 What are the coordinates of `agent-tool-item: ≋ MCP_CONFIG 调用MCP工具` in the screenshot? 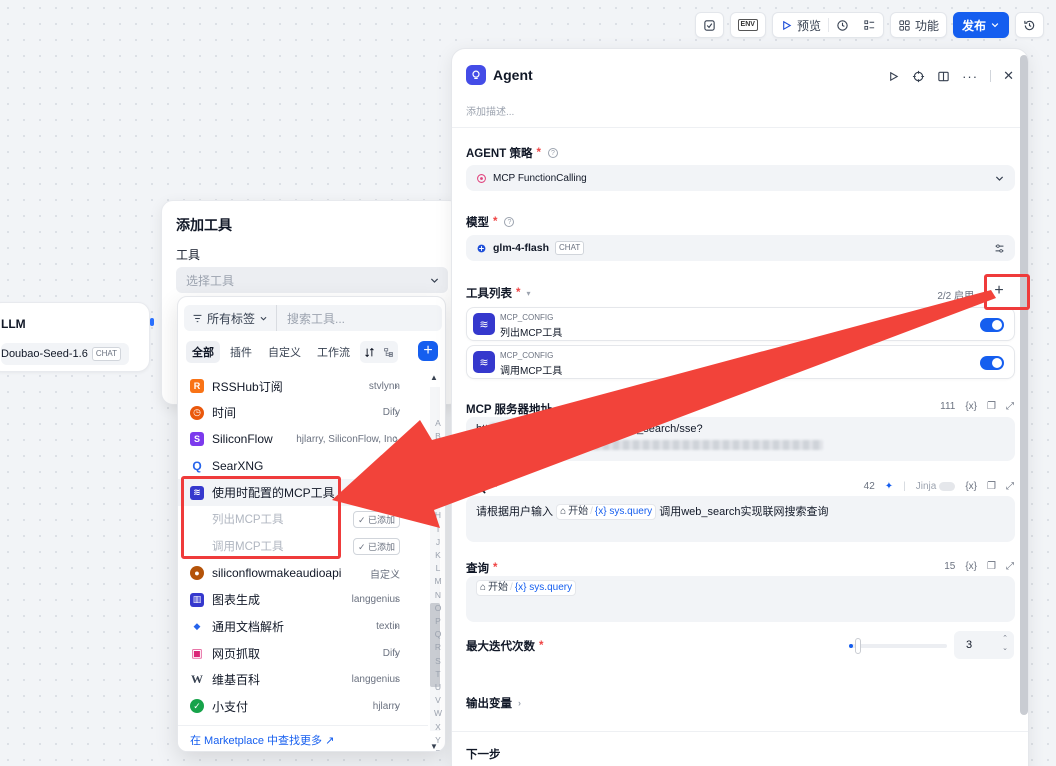 It's located at (740, 362).